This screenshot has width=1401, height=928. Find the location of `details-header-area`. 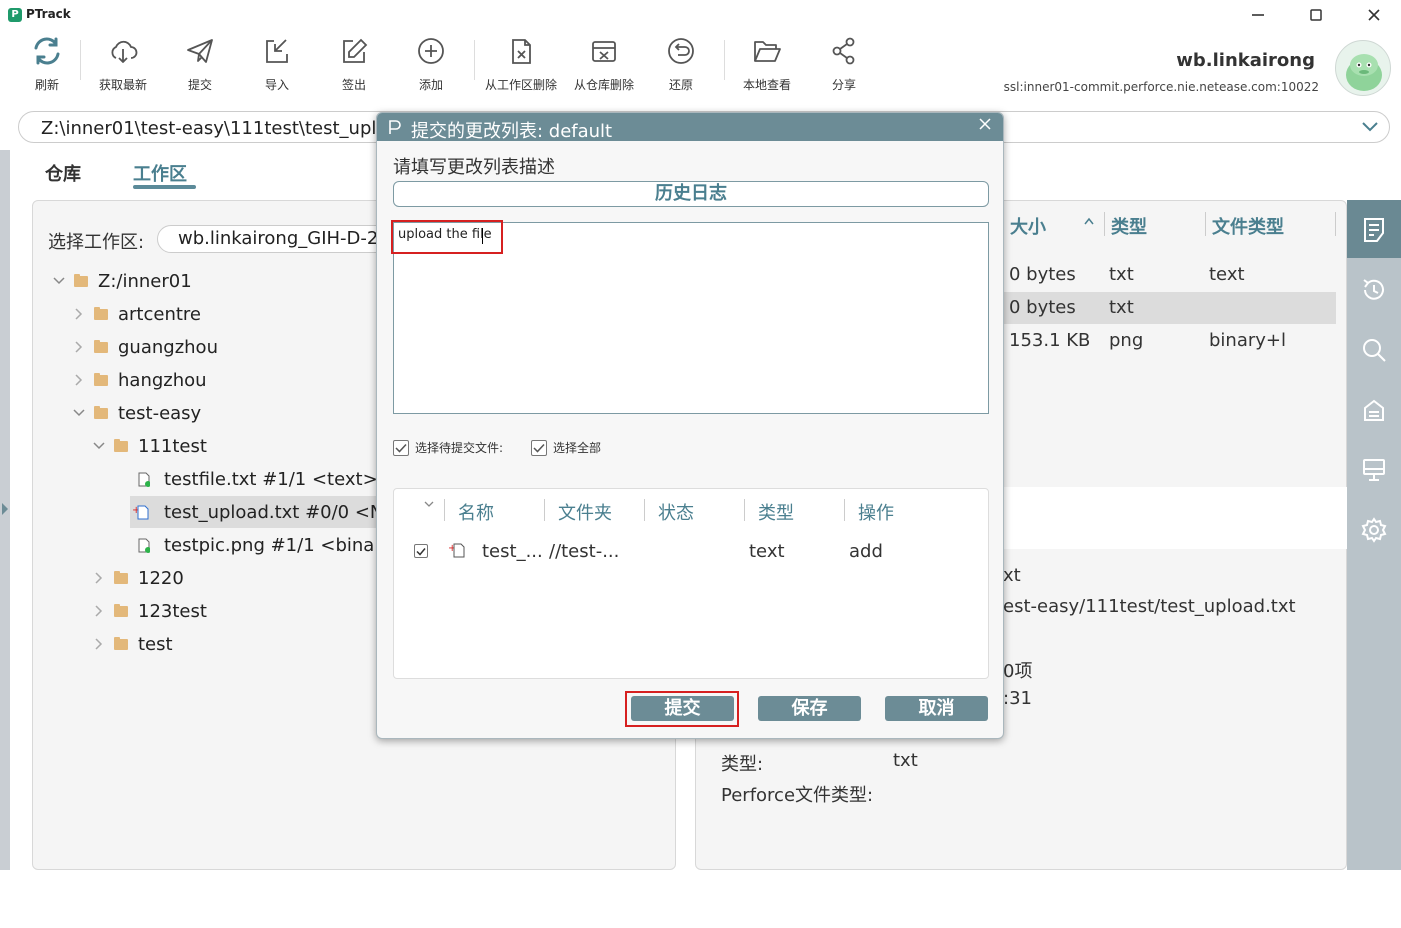

details-header-area is located at coordinates (1173, 518).